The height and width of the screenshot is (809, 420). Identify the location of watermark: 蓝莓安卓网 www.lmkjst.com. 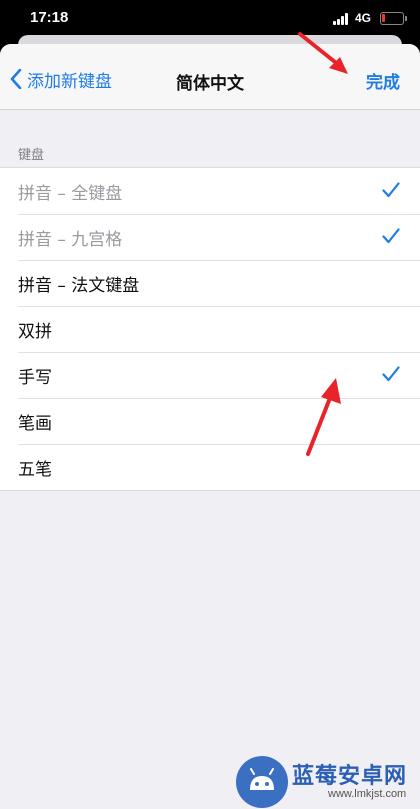
(328, 780).